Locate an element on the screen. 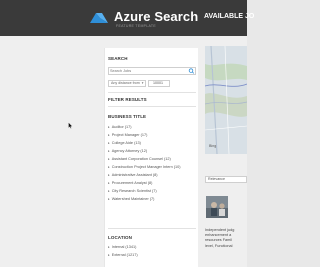 Image resolution: width=320 pixels, height=267 pixels. map-canvas is located at coordinates (226, 100).